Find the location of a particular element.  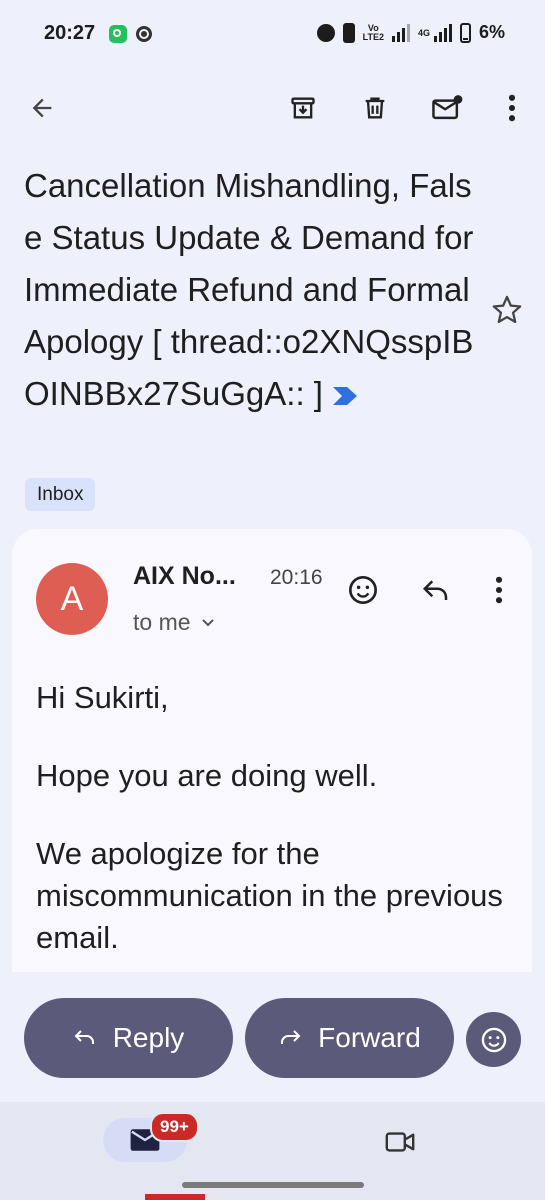

battery-icon is located at coordinates (465, 32).